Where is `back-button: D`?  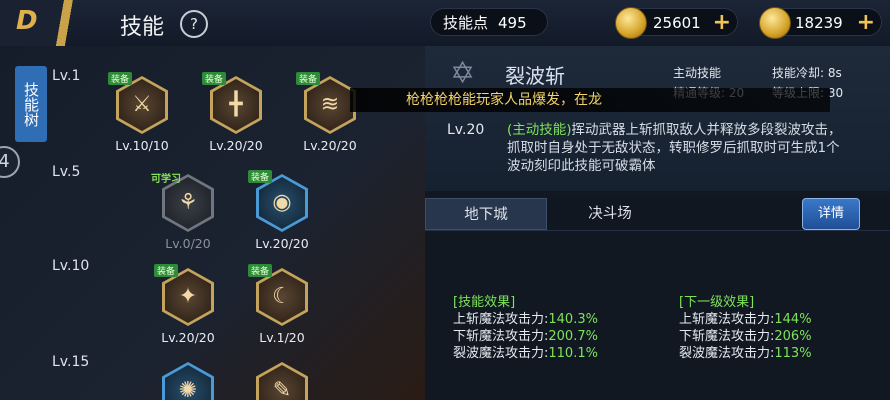 back-button: D is located at coordinates (48, 23).